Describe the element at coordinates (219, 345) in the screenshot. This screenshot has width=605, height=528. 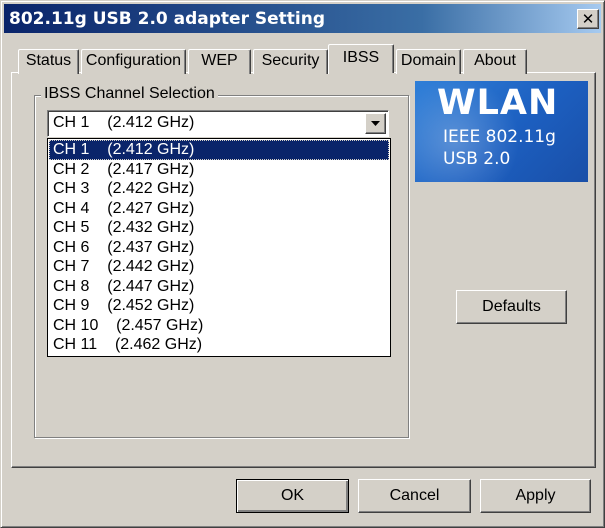
I see `channel-option-11: CH 11 (2.462 GHz)` at that location.